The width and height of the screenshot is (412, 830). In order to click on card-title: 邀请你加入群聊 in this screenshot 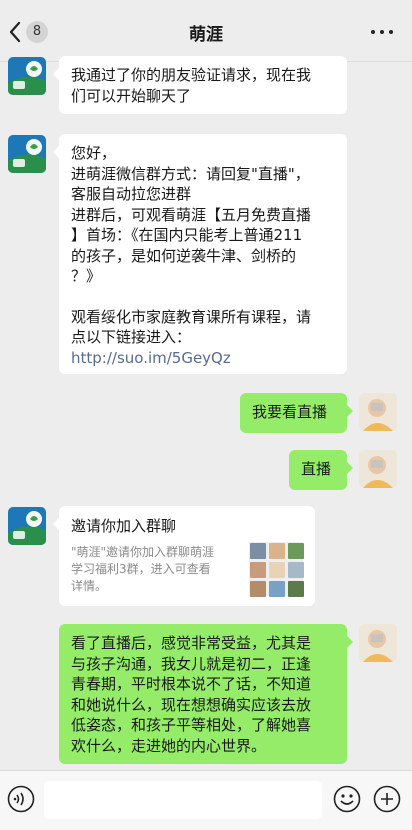, I will do `click(124, 526)`.